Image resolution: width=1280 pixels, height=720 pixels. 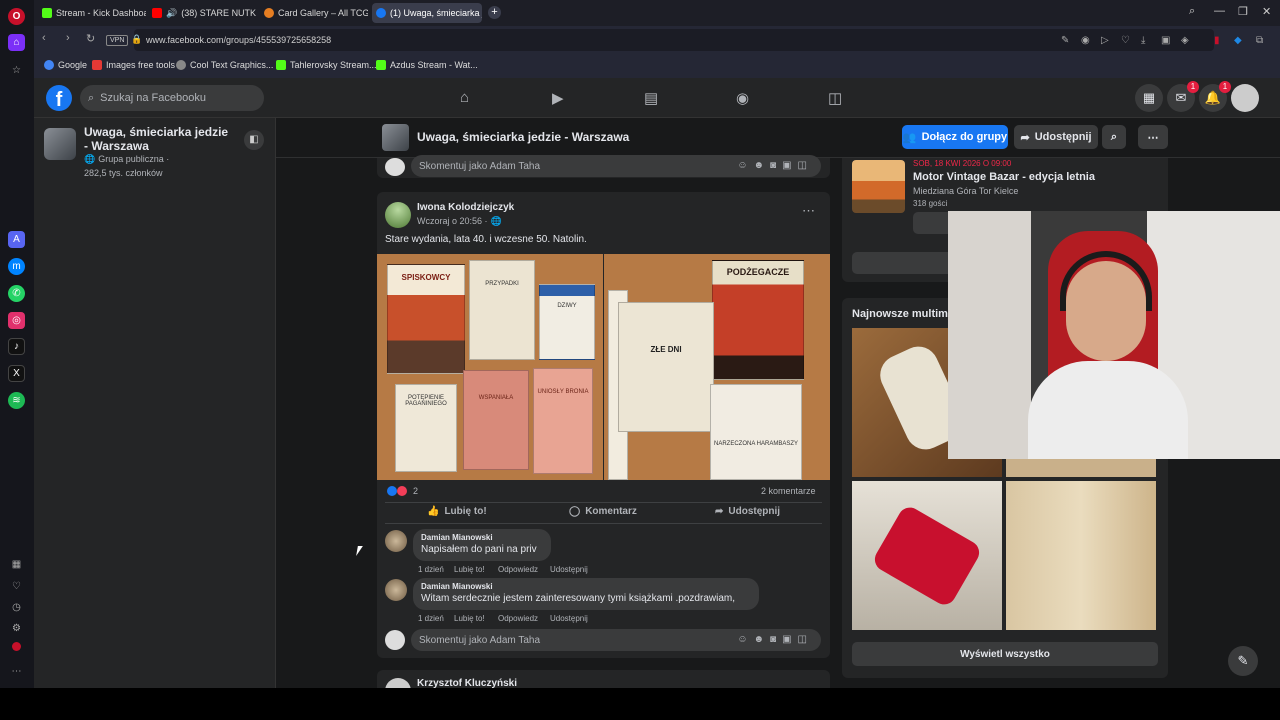 I want to click on group-search-button: ⌕, so click(x=1114, y=137).